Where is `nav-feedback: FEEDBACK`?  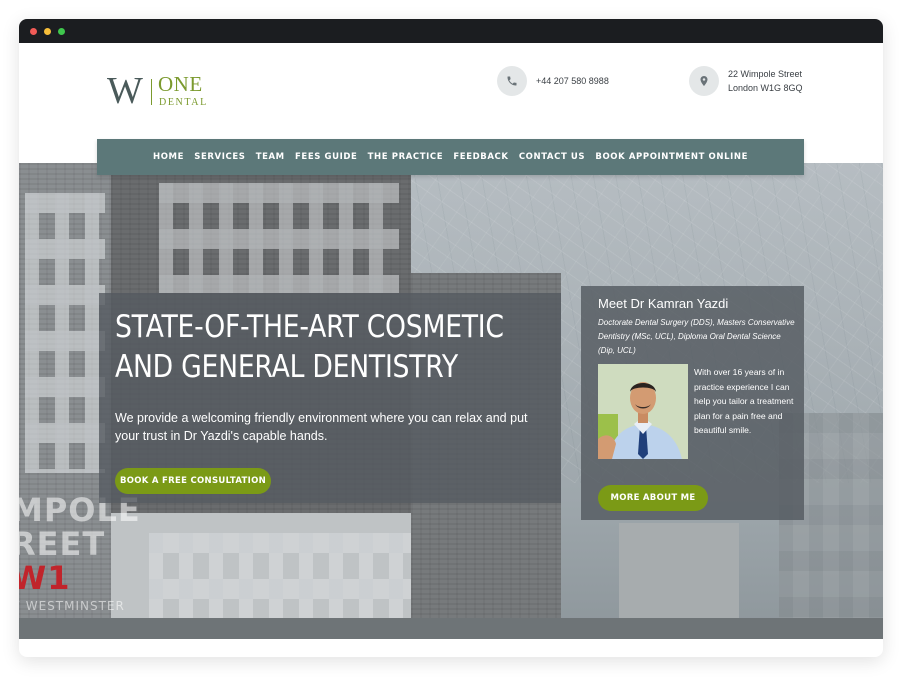
nav-feedback: FEEDBACK is located at coordinates (480, 157).